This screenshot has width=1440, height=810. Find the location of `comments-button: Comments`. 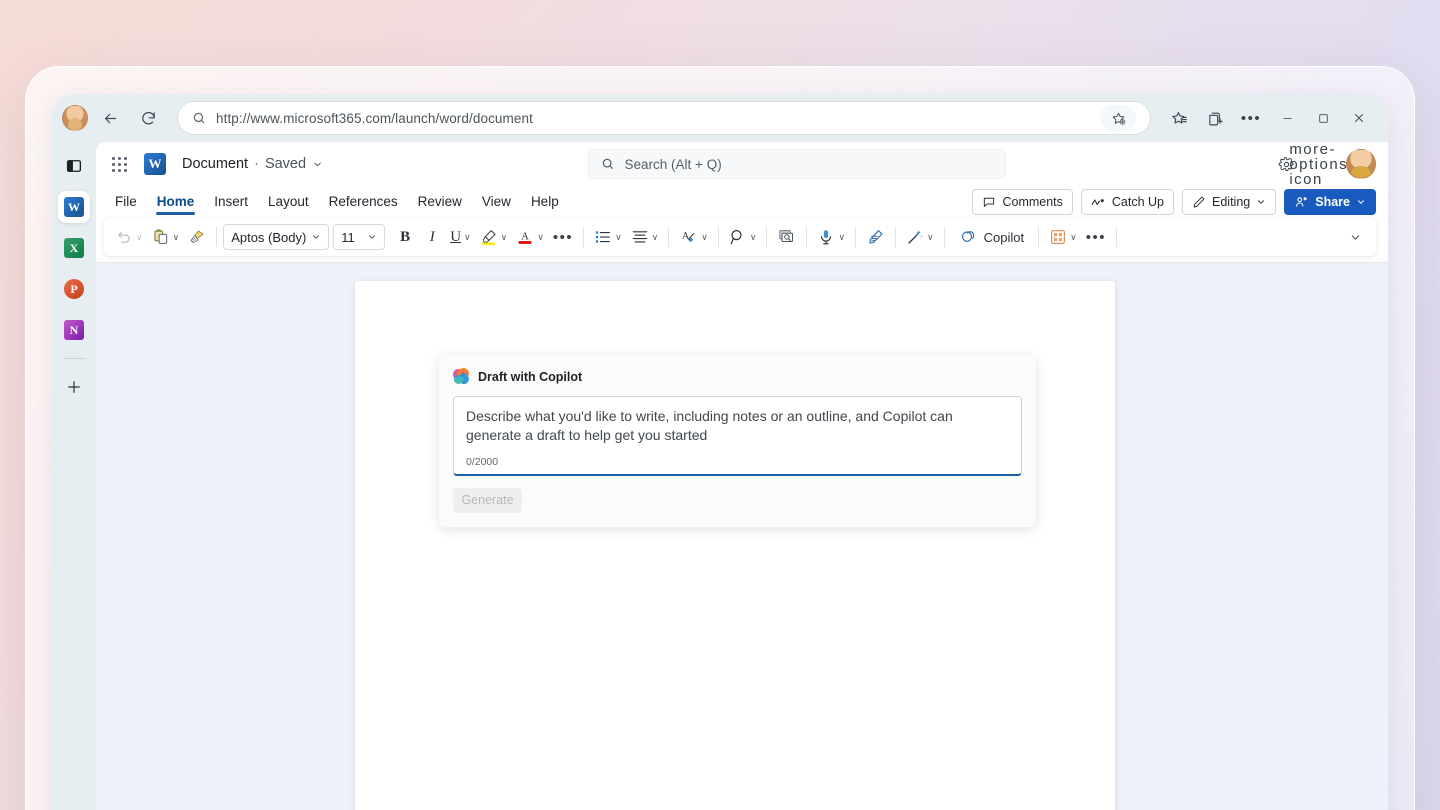

comments-button: Comments is located at coordinates (1022, 202).